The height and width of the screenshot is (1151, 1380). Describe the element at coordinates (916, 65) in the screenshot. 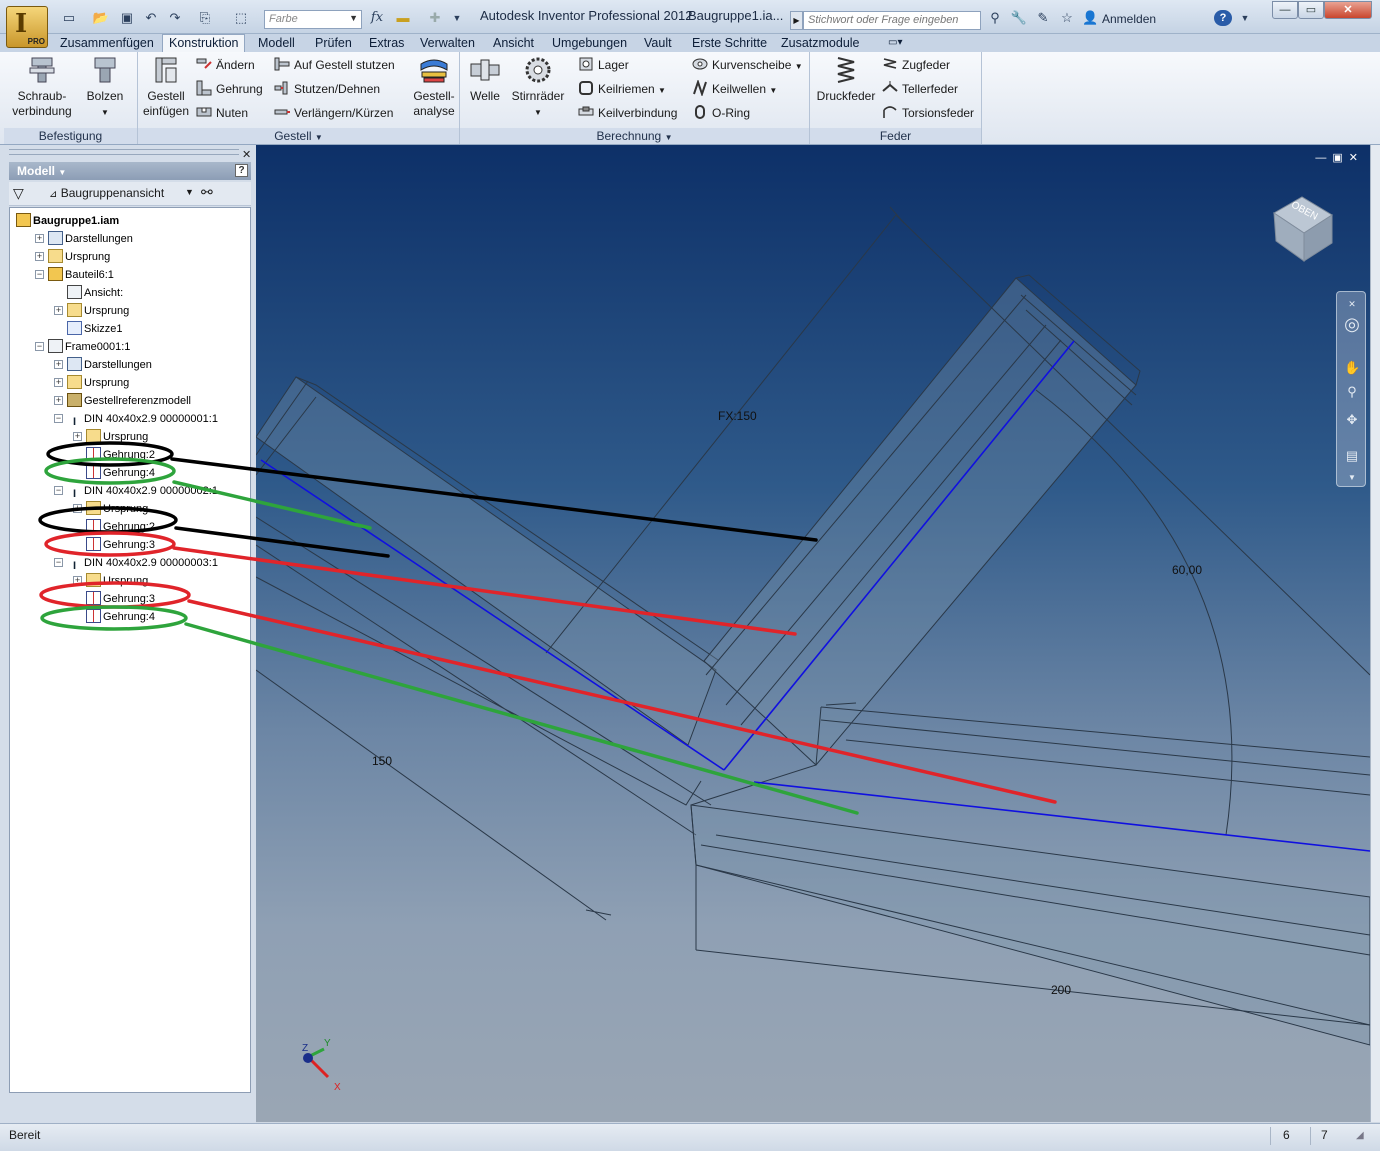

I see `zugfeder-button: Zugfeder` at that location.